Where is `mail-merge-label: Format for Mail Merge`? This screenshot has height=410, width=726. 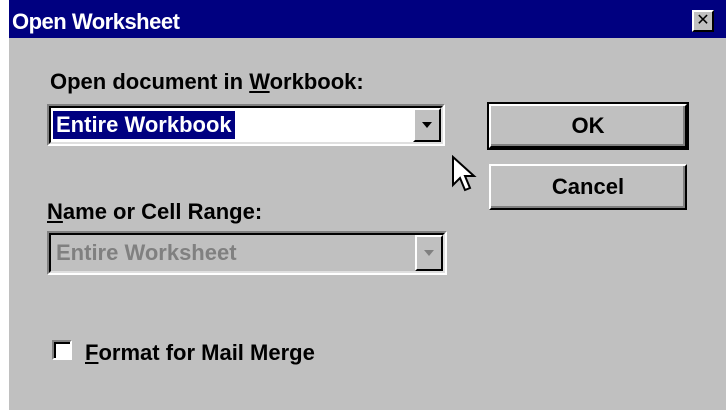
mail-merge-label: Format for Mail Merge is located at coordinates (200, 353).